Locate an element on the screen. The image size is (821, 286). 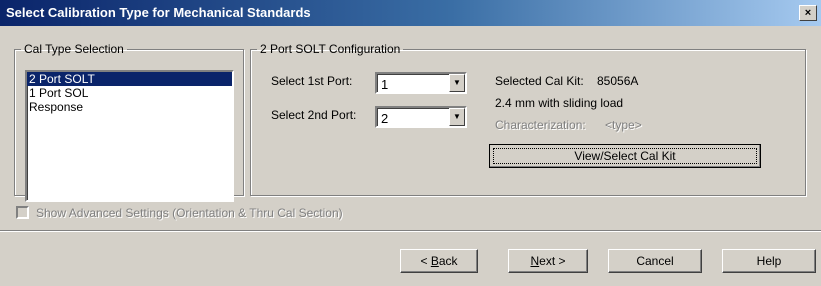
cal-kit-label: Selected Cal Kit: is located at coordinates (539, 81).